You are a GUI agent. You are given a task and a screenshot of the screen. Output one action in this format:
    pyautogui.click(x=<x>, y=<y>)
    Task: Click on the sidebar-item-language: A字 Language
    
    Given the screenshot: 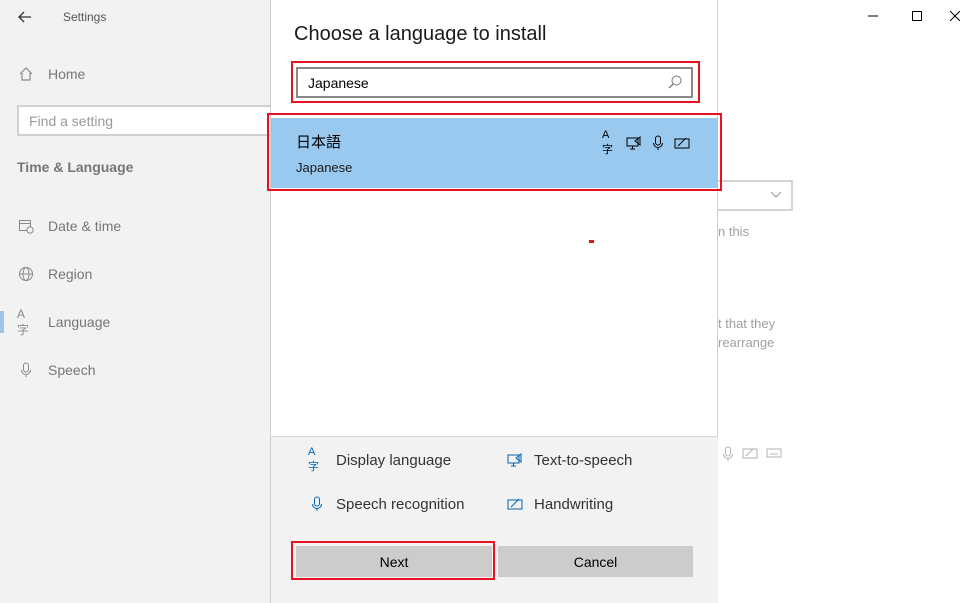 What is the action you would take?
    pyautogui.click(x=145, y=322)
    